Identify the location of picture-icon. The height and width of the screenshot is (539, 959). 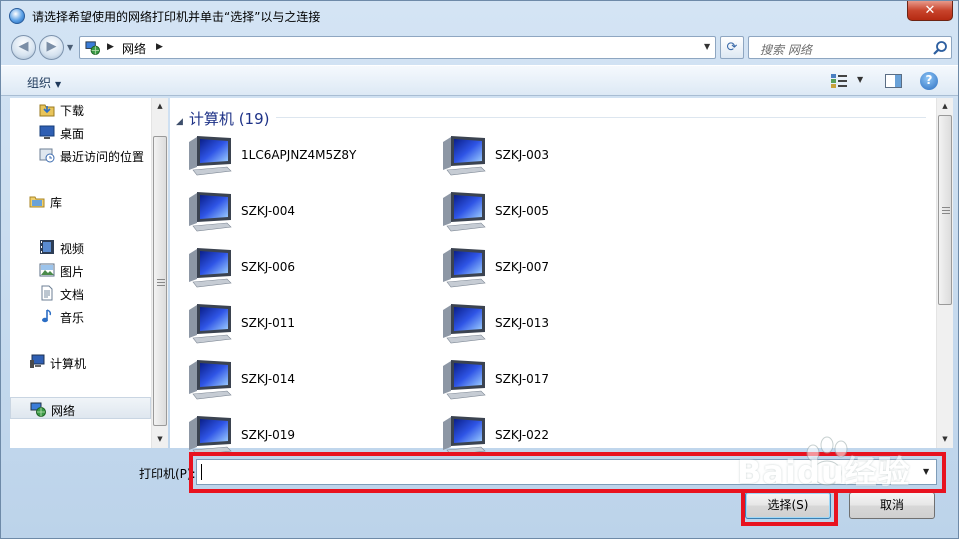
(47, 270).